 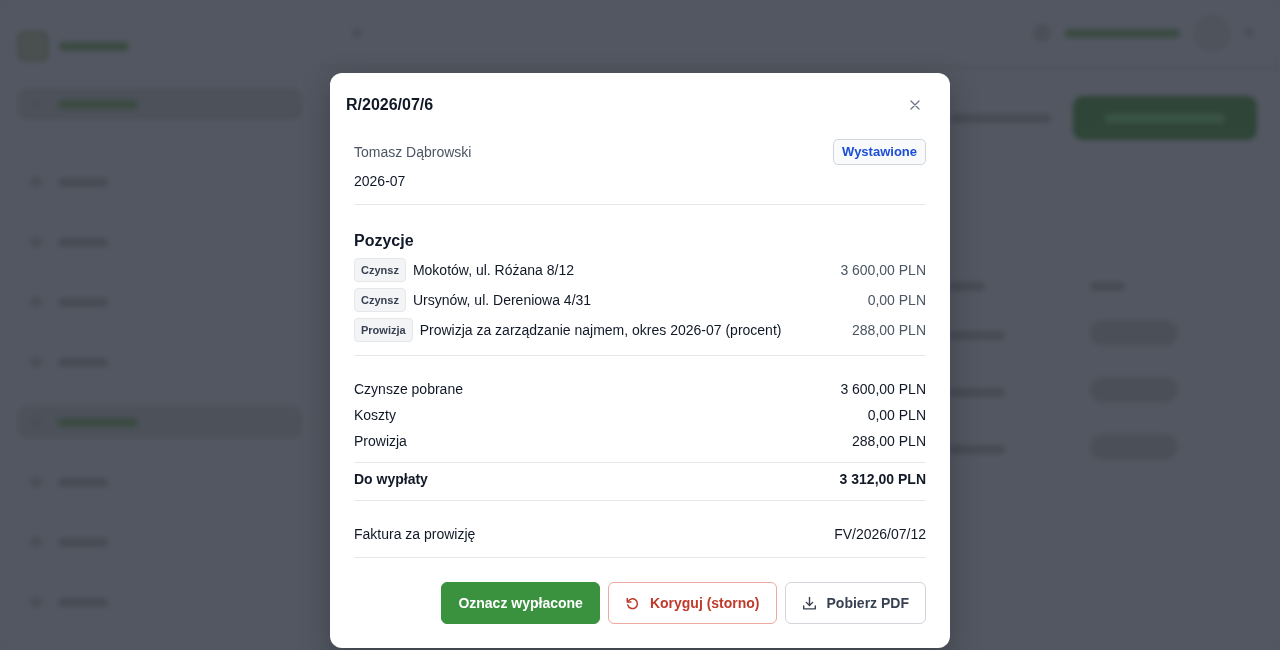 I want to click on item-description: Mokotów, ul. Różana 8/12, so click(x=493, y=270).